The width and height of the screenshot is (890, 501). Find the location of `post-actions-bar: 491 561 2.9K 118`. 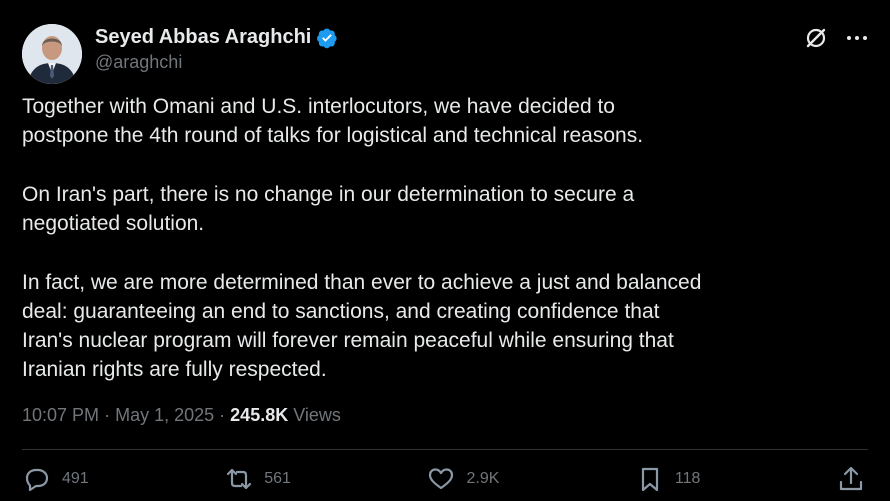

post-actions-bar: 491 561 2.9K 118 is located at coordinates (444, 479).